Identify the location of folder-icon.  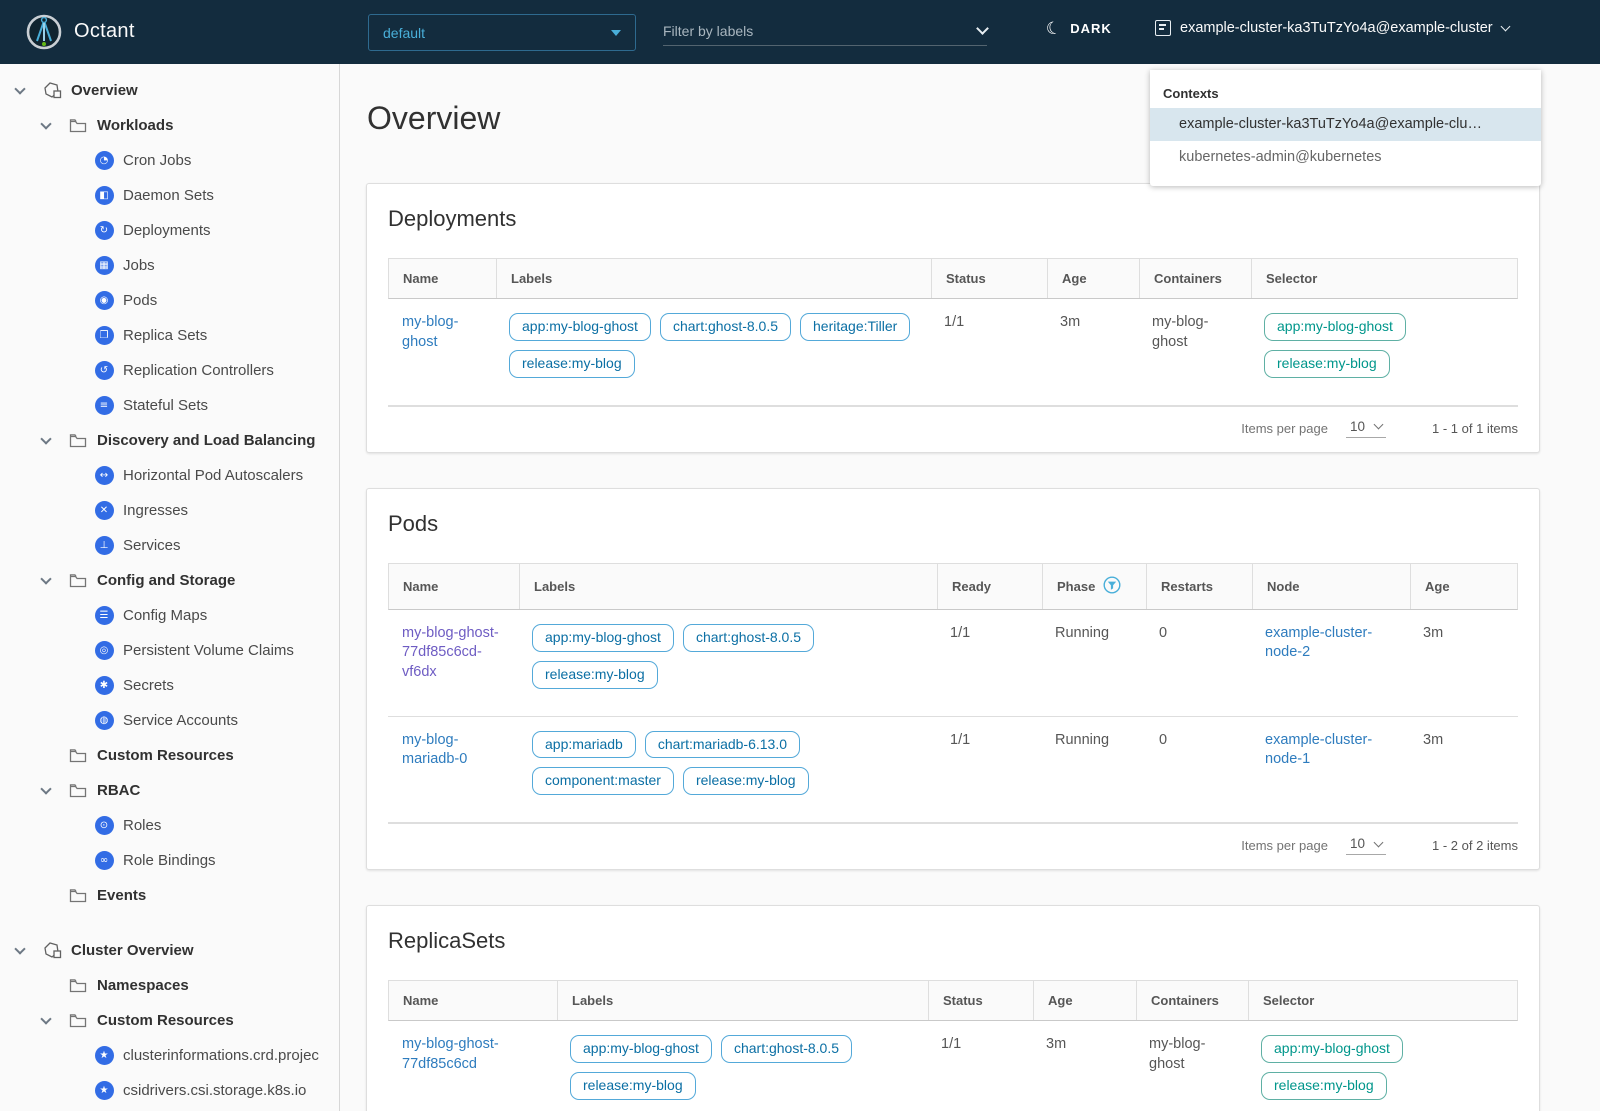
(78, 896).